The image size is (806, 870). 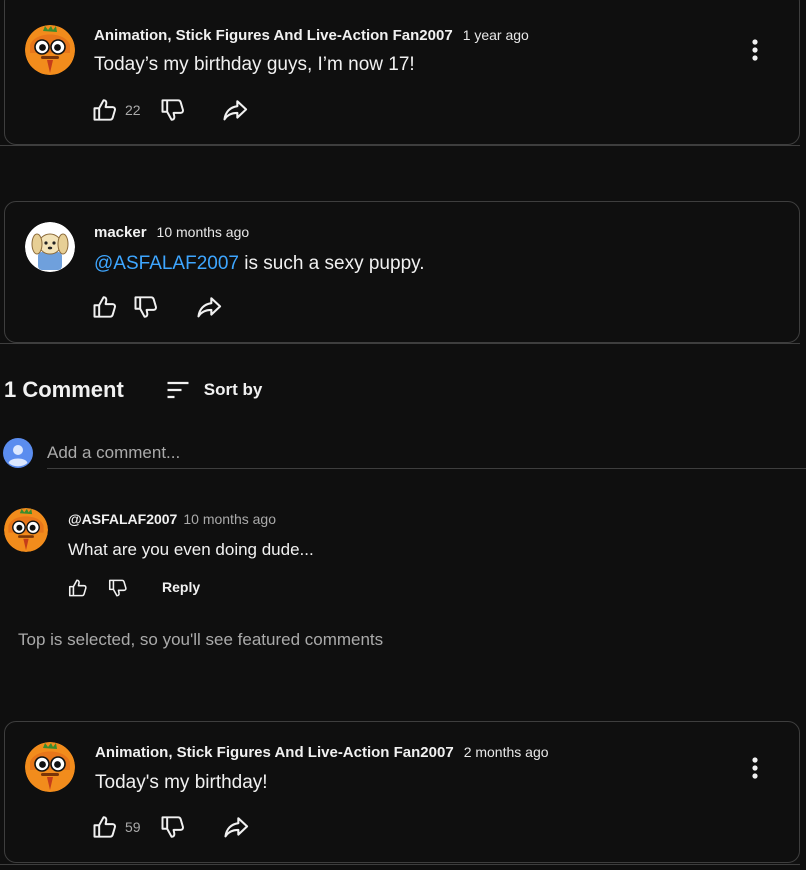 What do you see at coordinates (426, 453) in the screenshot?
I see `add-comment-input` at bounding box center [426, 453].